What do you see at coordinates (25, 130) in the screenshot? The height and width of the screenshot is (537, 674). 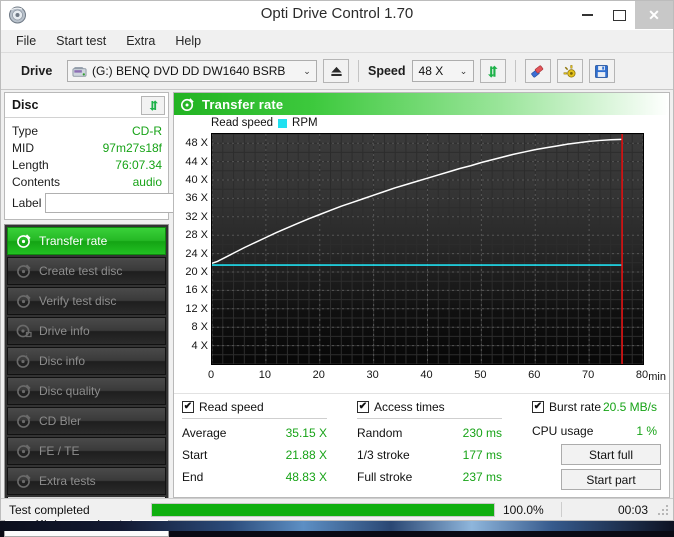 I see `disc-row-key: Type` at bounding box center [25, 130].